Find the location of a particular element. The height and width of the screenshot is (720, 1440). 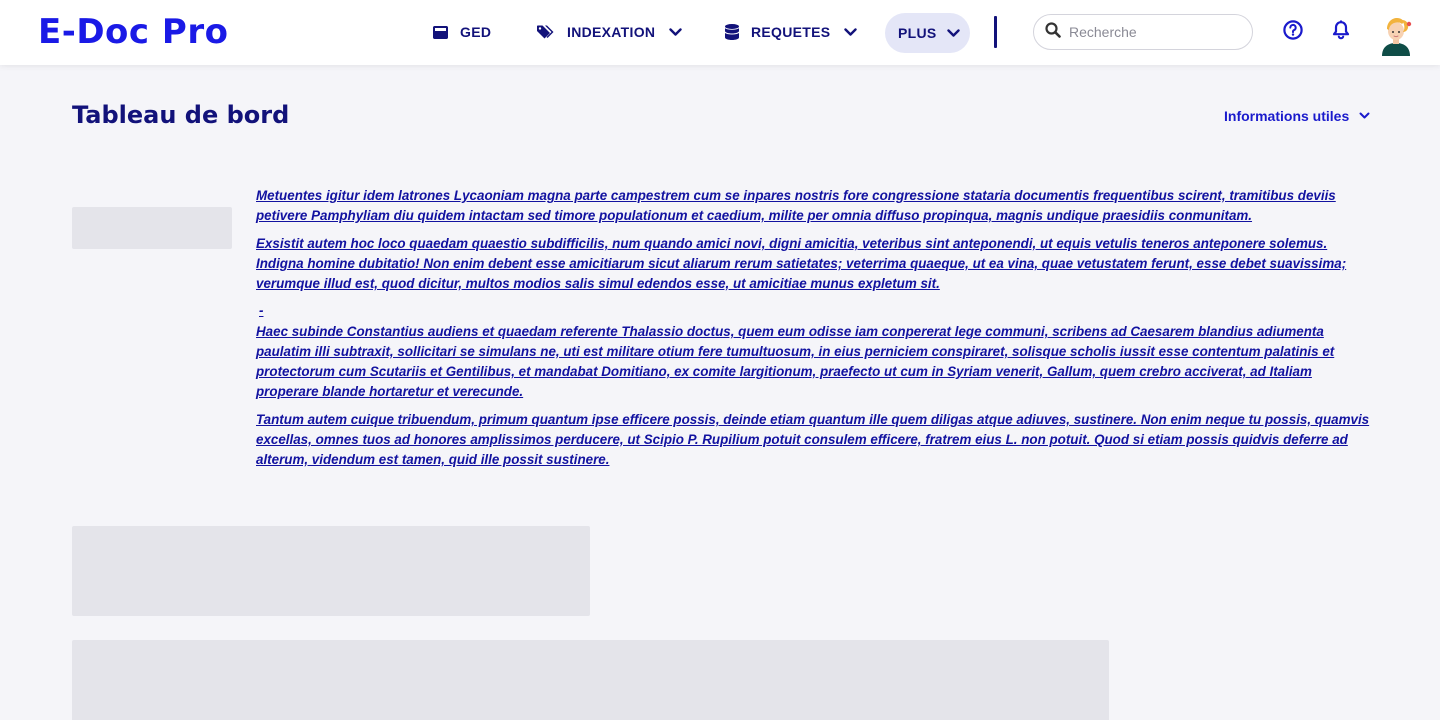

search-icon is located at coordinates (1053, 32).